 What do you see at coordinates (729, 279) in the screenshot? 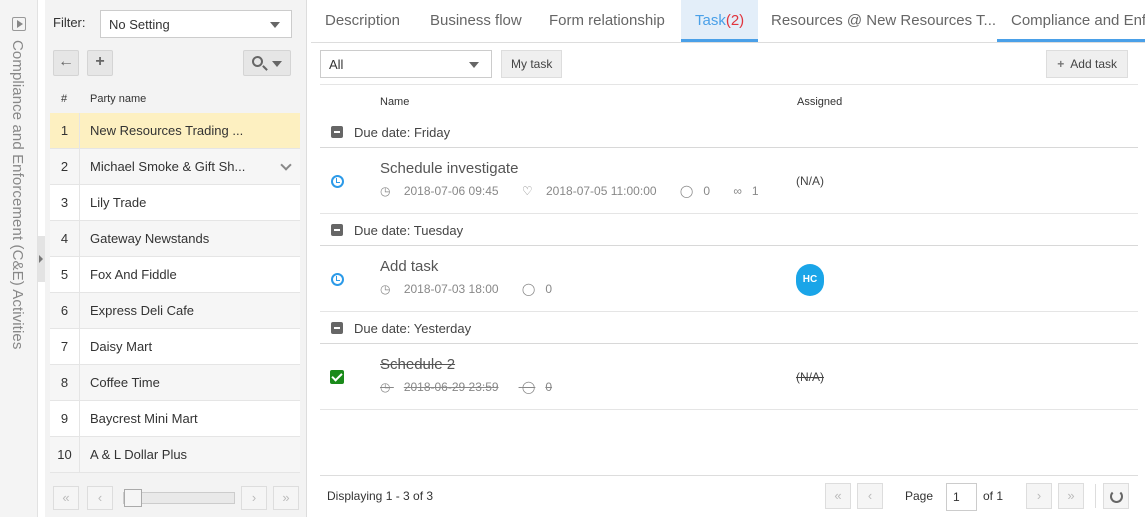
I see `task-row: Add task ◷ 2018-07-03 18:00 ◯ 0 HC` at bounding box center [729, 279].